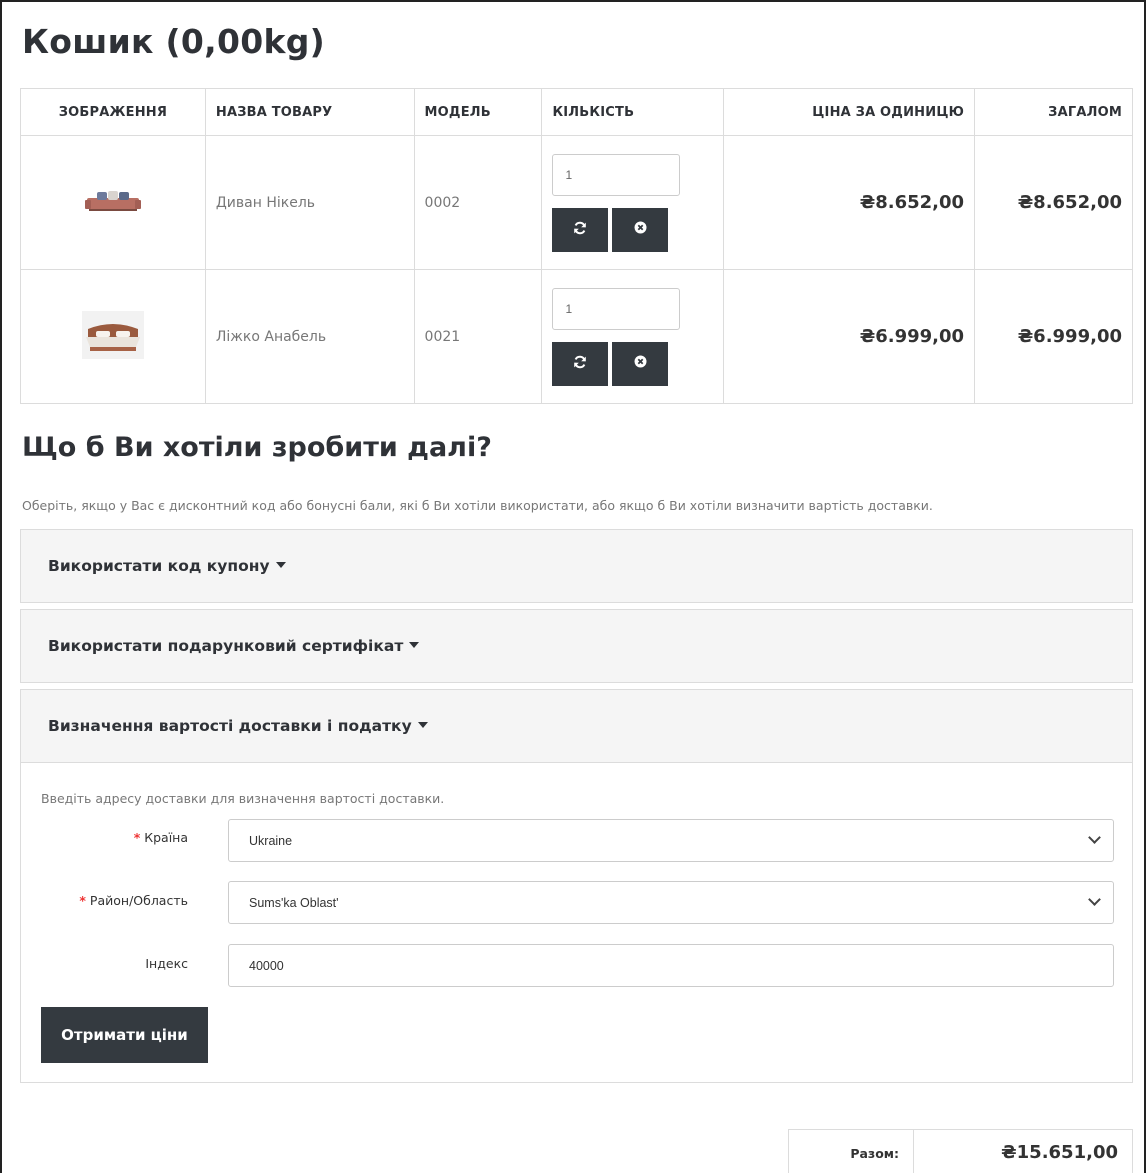 This screenshot has width=1146, height=1173. I want to click on coupon-panel-title: Використати код купону, so click(159, 566).